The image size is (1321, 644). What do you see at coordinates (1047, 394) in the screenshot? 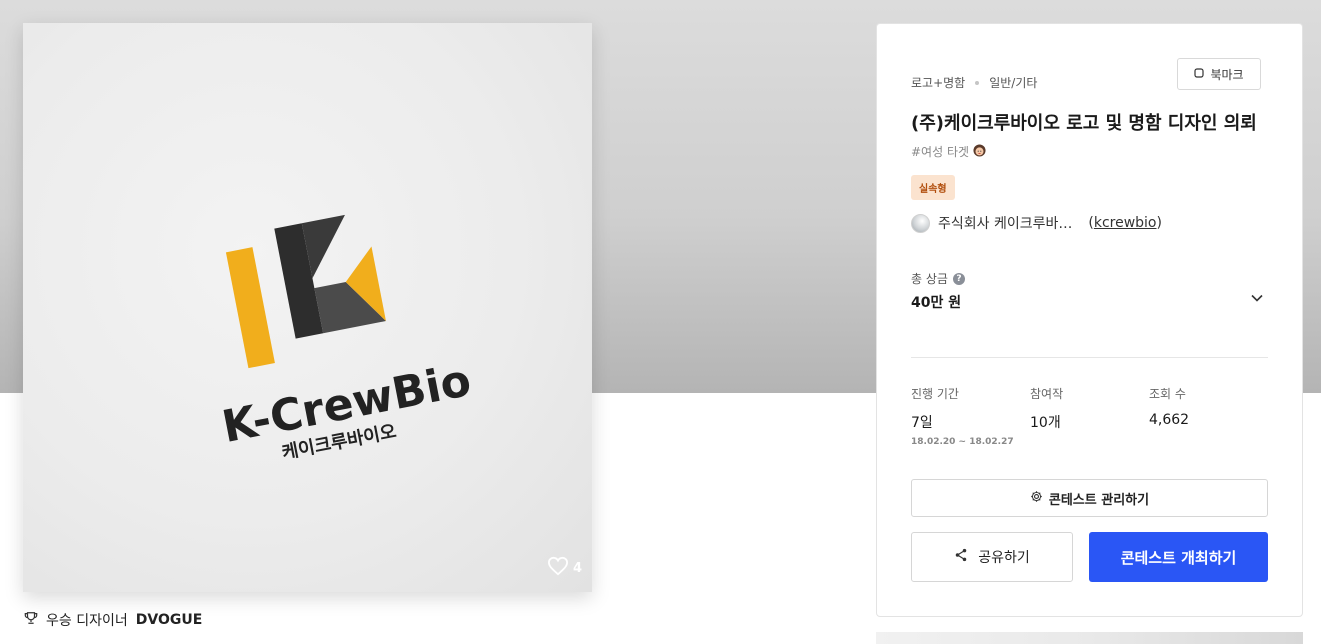
I see `entries-label: 참여작` at bounding box center [1047, 394].